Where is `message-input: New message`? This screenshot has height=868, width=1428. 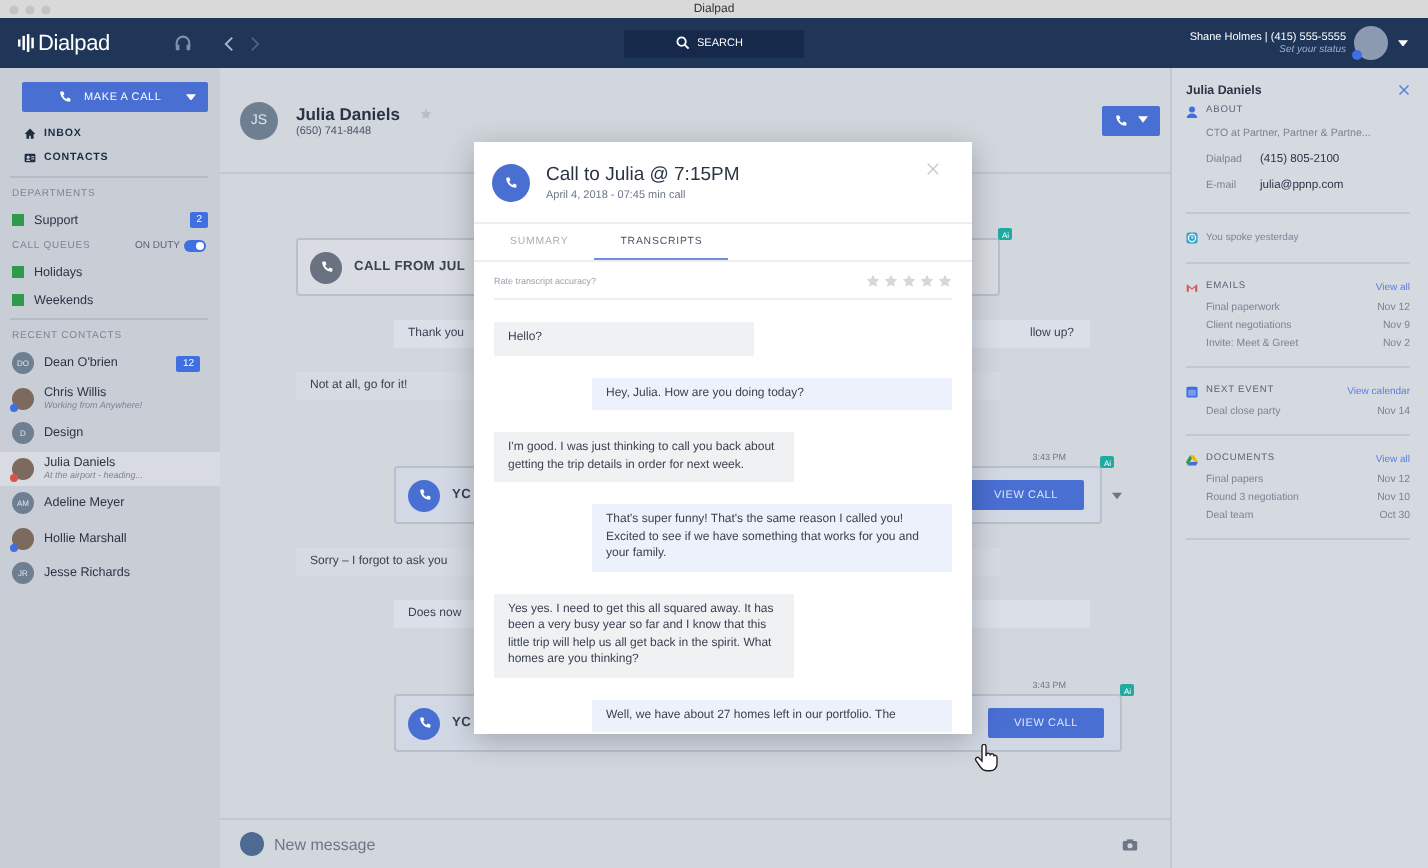
message-input: New message is located at coordinates (693, 844).